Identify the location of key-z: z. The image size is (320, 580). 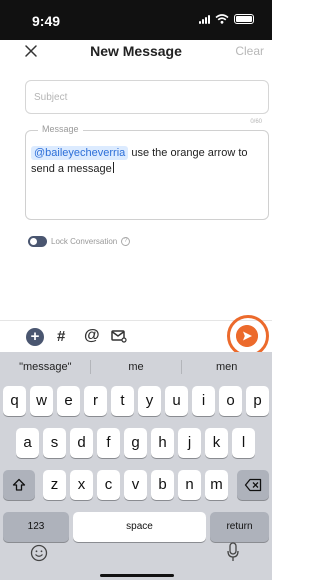
(54, 485).